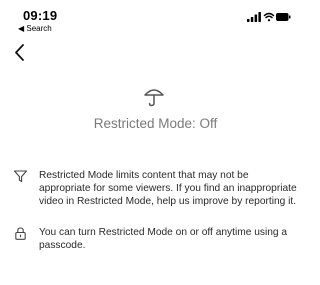 This screenshot has height=285, width=320. Describe the element at coordinates (283, 17) in the screenshot. I see `battery-icon` at that location.